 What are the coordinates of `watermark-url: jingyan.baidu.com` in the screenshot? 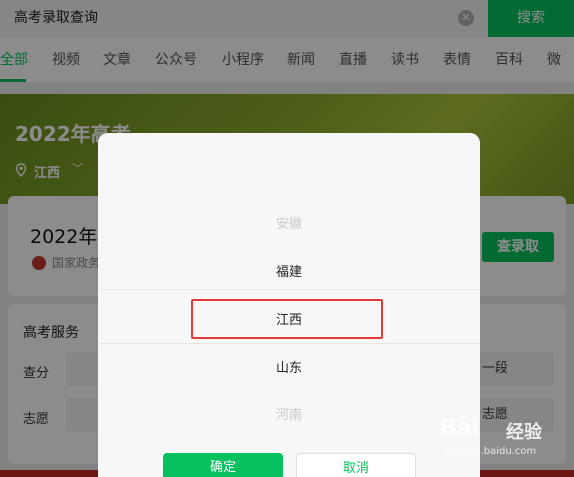 It's located at (490, 451).